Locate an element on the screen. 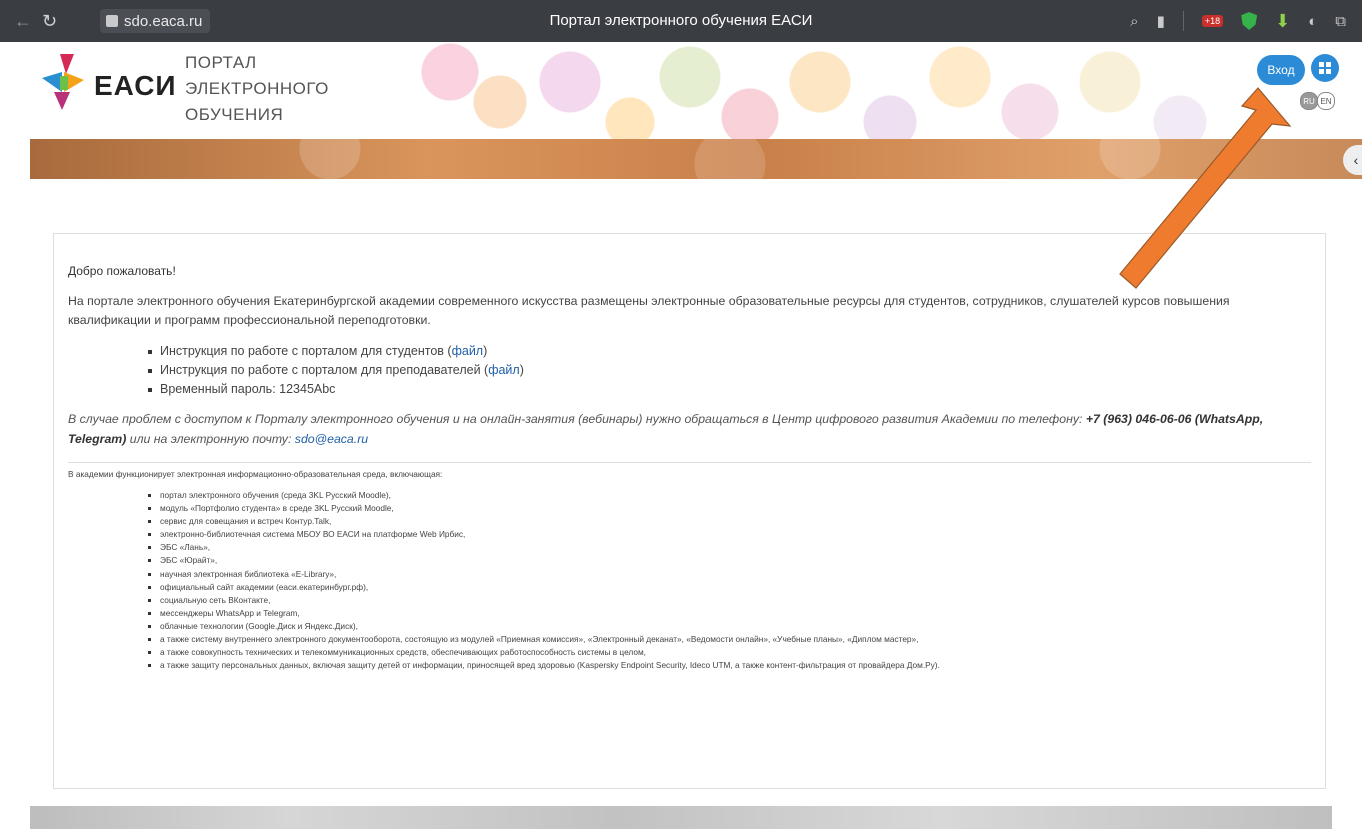 This screenshot has height=829, width=1362. list-item: социальную сеть ВКонтакте, is located at coordinates (729, 600).